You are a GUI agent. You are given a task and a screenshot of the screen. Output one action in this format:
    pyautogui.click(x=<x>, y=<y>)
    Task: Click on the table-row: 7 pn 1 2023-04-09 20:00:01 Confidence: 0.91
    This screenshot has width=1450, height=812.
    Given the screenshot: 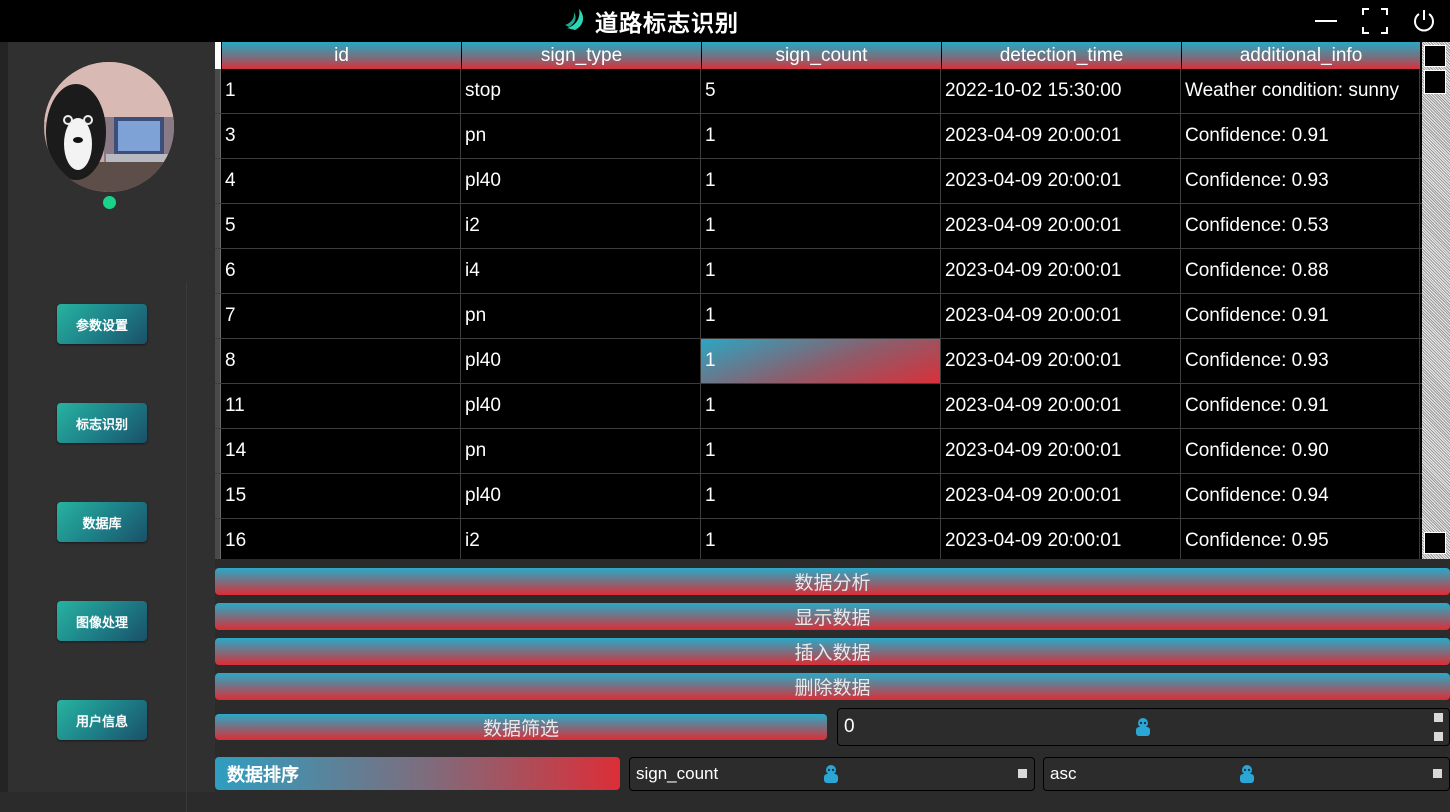 What is the action you would take?
    pyautogui.click(x=818, y=316)
    